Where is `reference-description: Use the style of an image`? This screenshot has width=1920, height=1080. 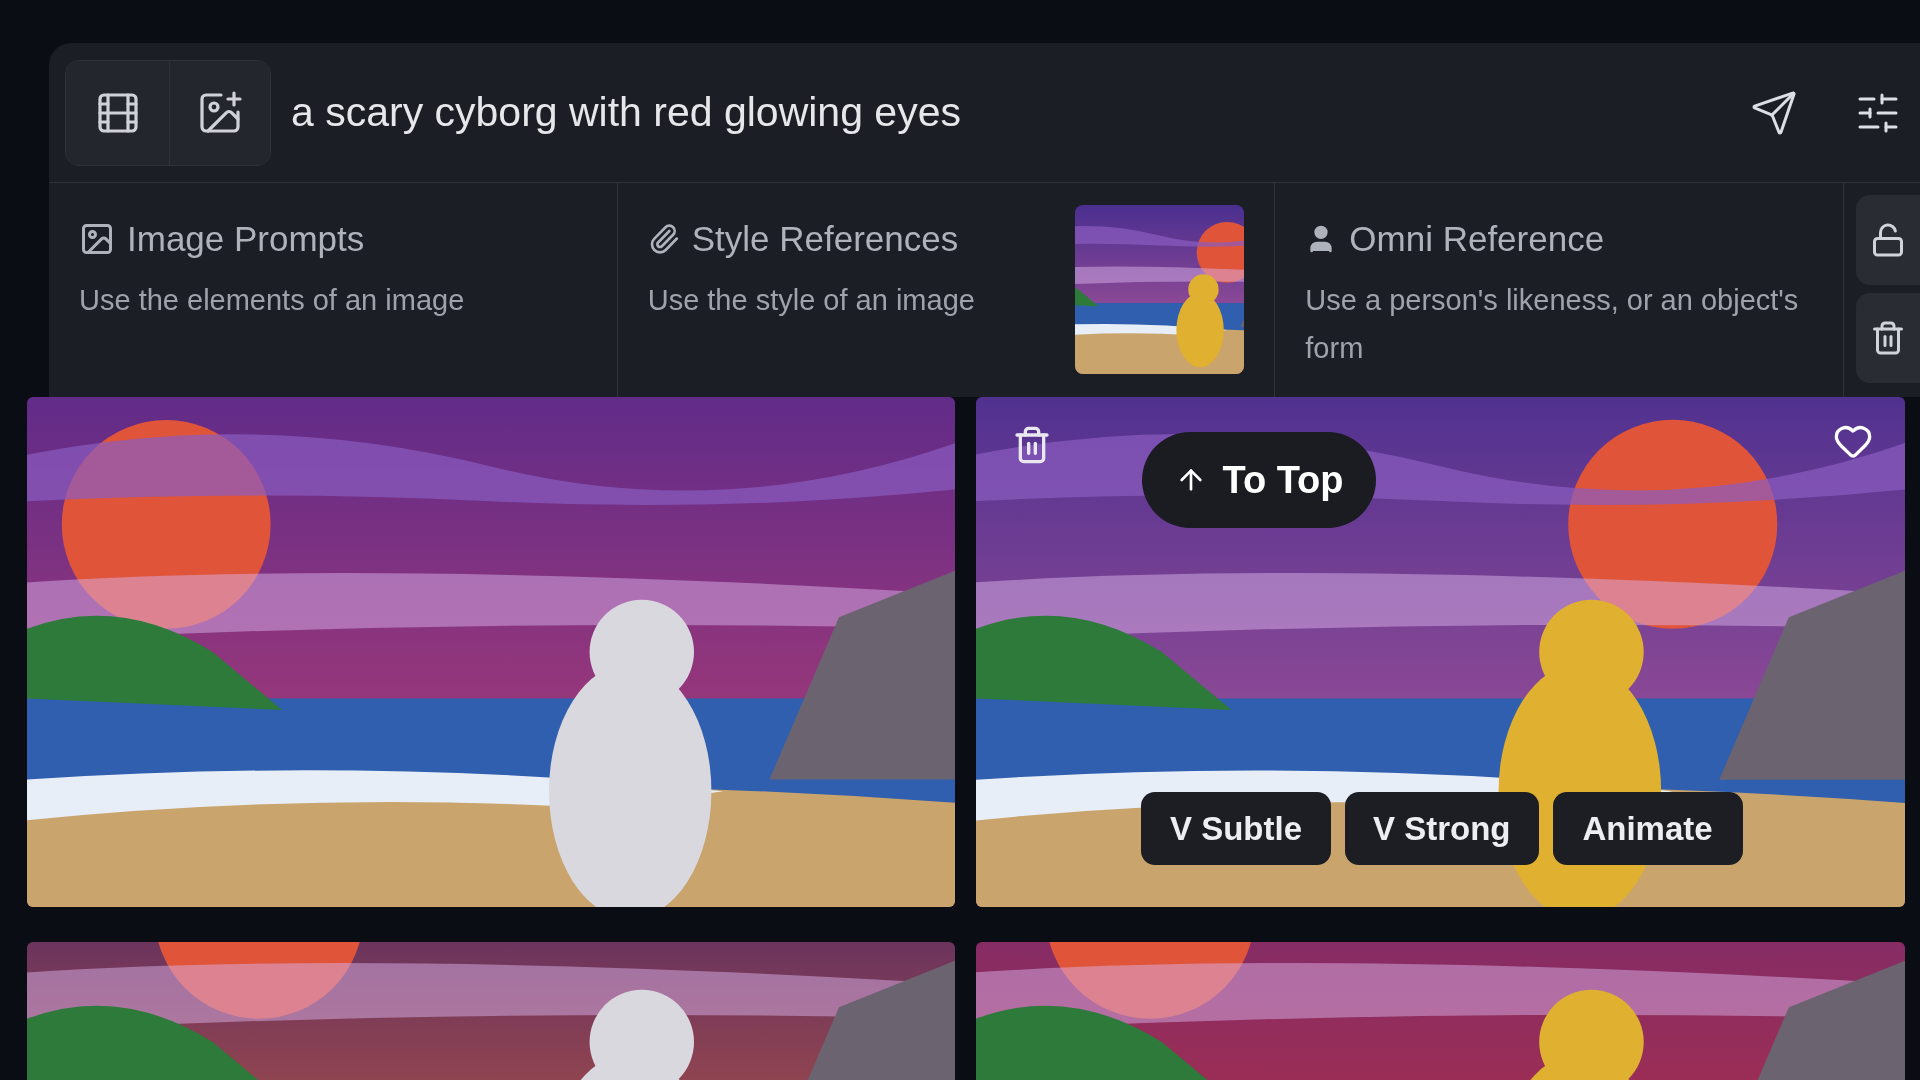 reference-description: Use the style of an image is located at coordinates (811, 300).